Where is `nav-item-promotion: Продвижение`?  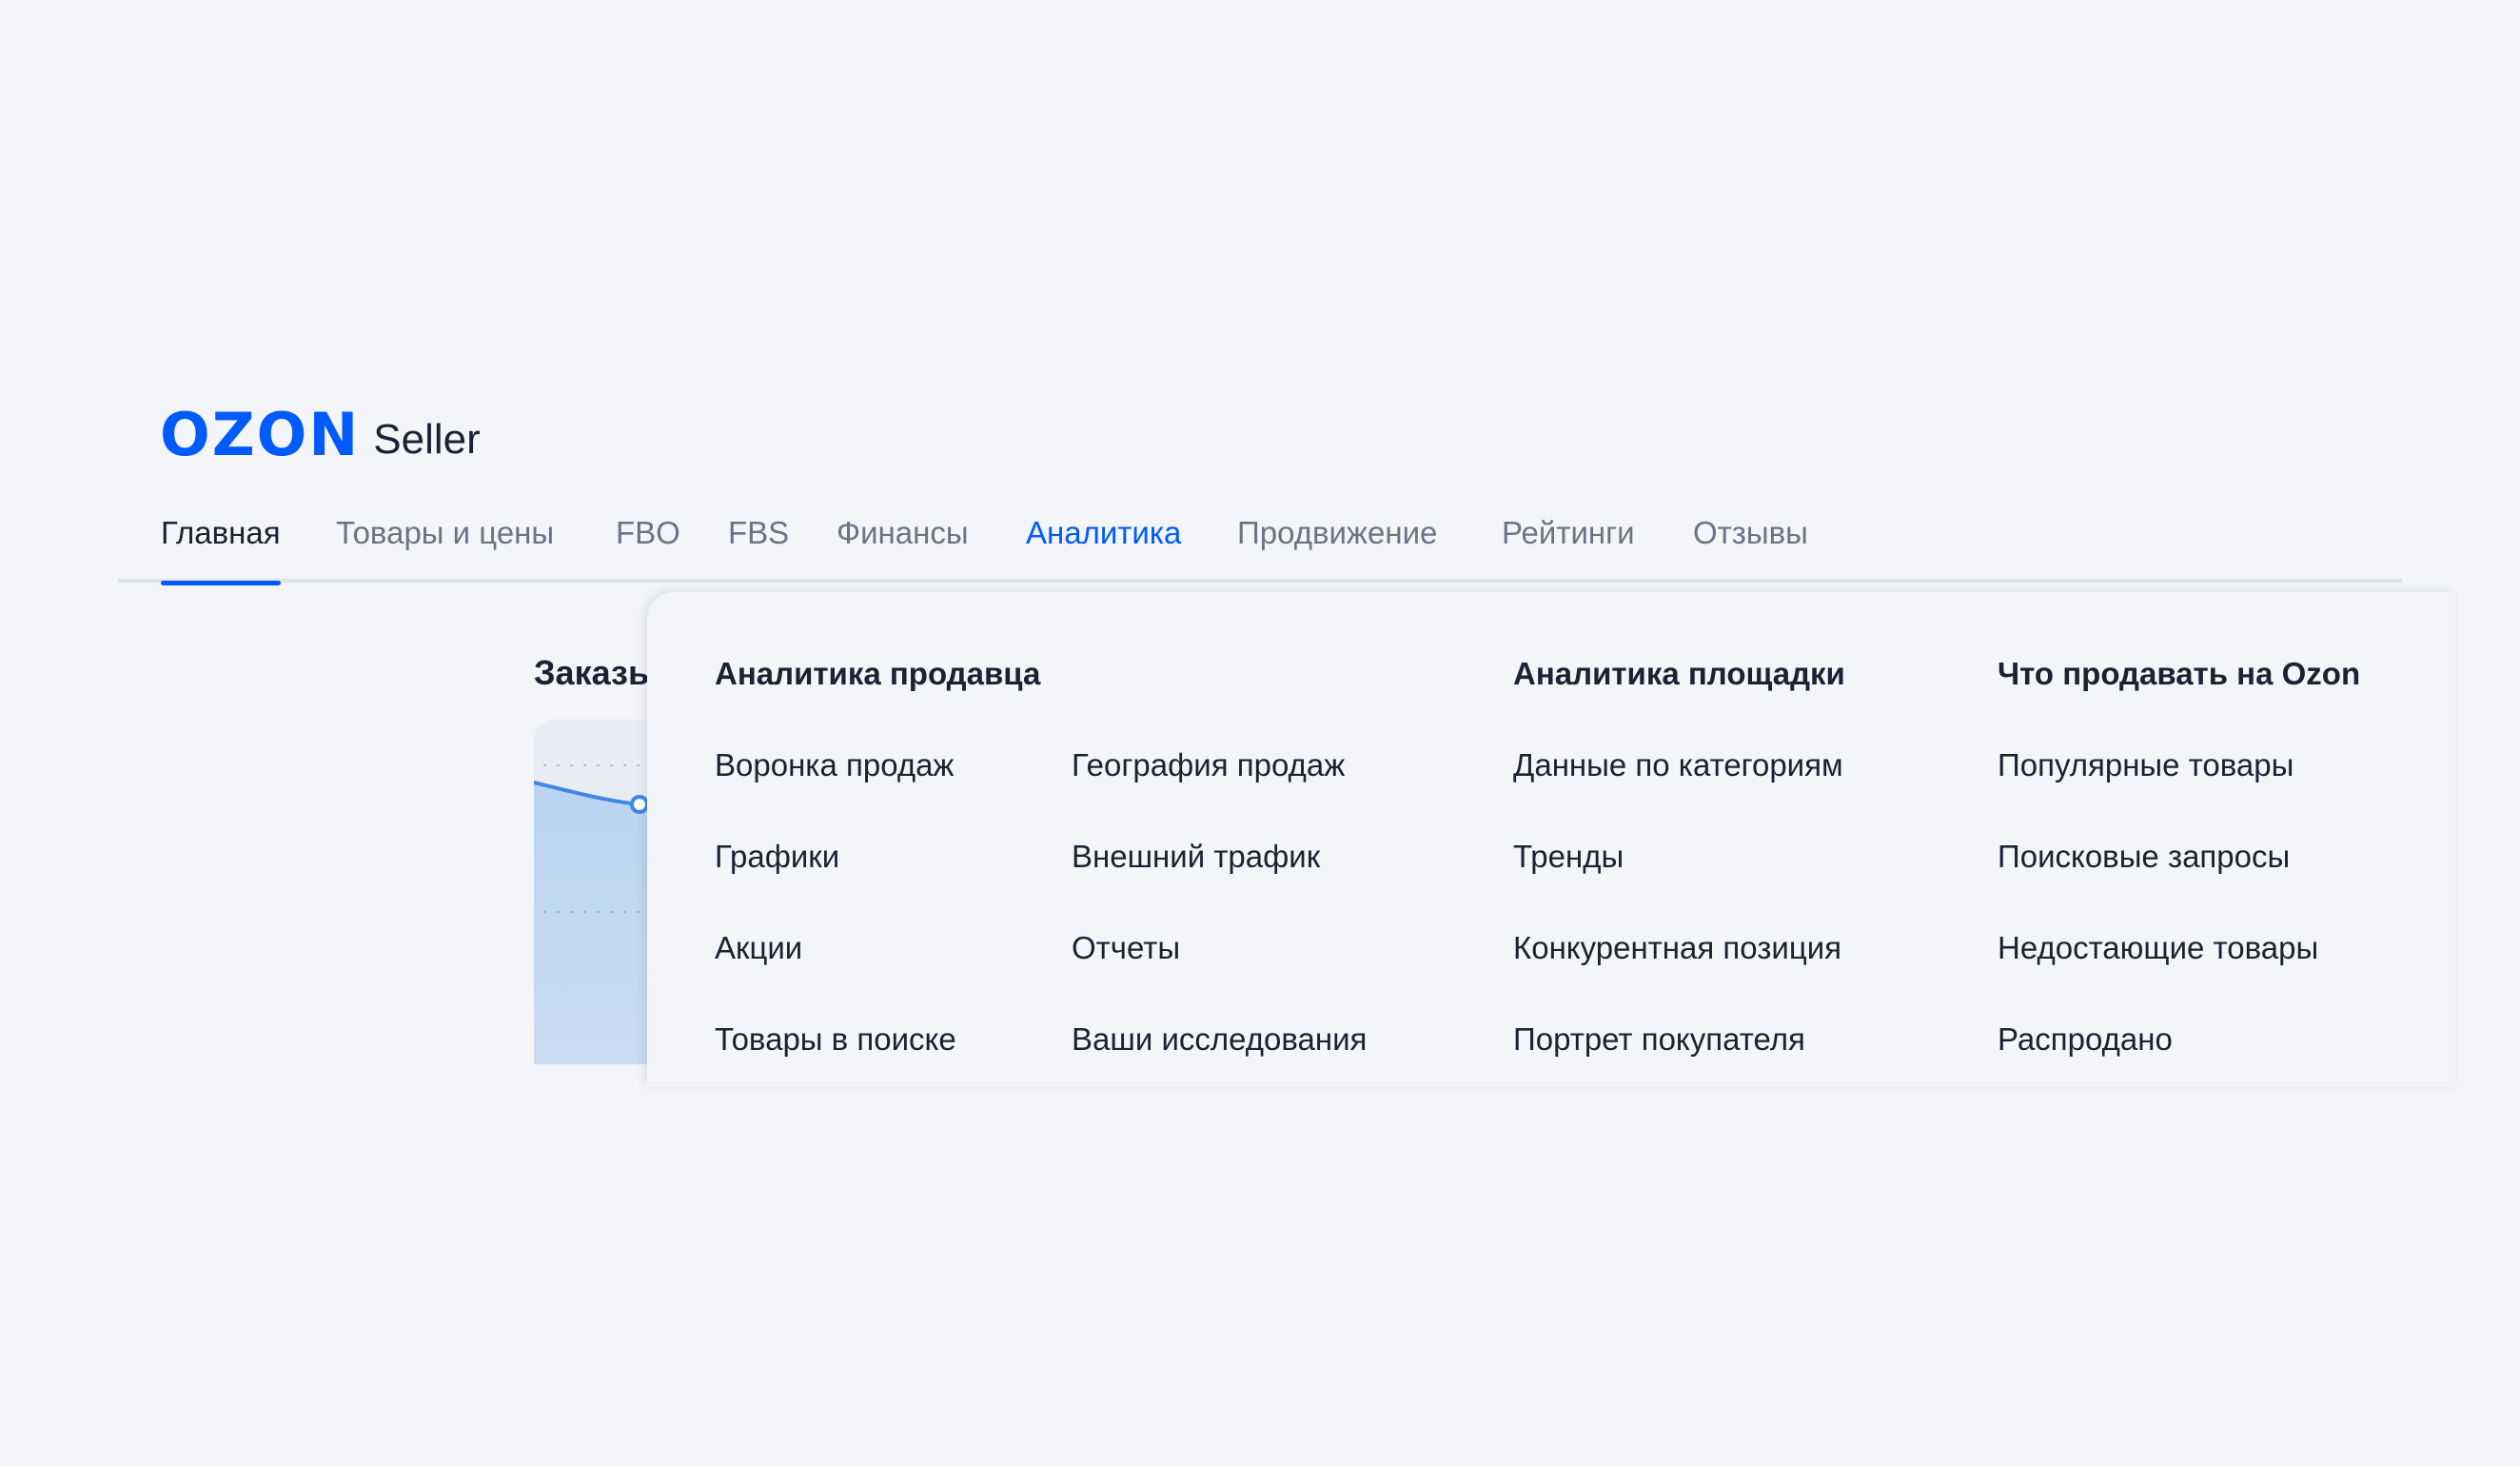 nav-item-promotion: Продвижение is located at coordinates (1337, 533).